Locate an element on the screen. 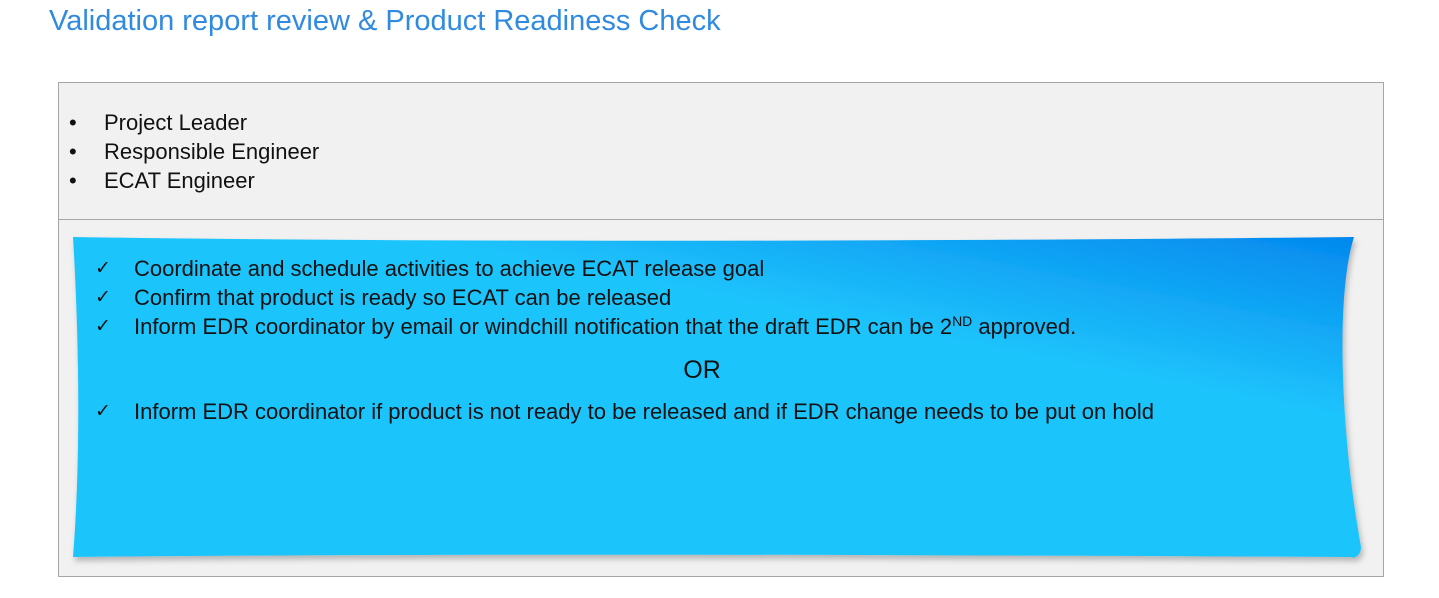  role-label: ECAT Engineer is located at coordinates (179, 180).